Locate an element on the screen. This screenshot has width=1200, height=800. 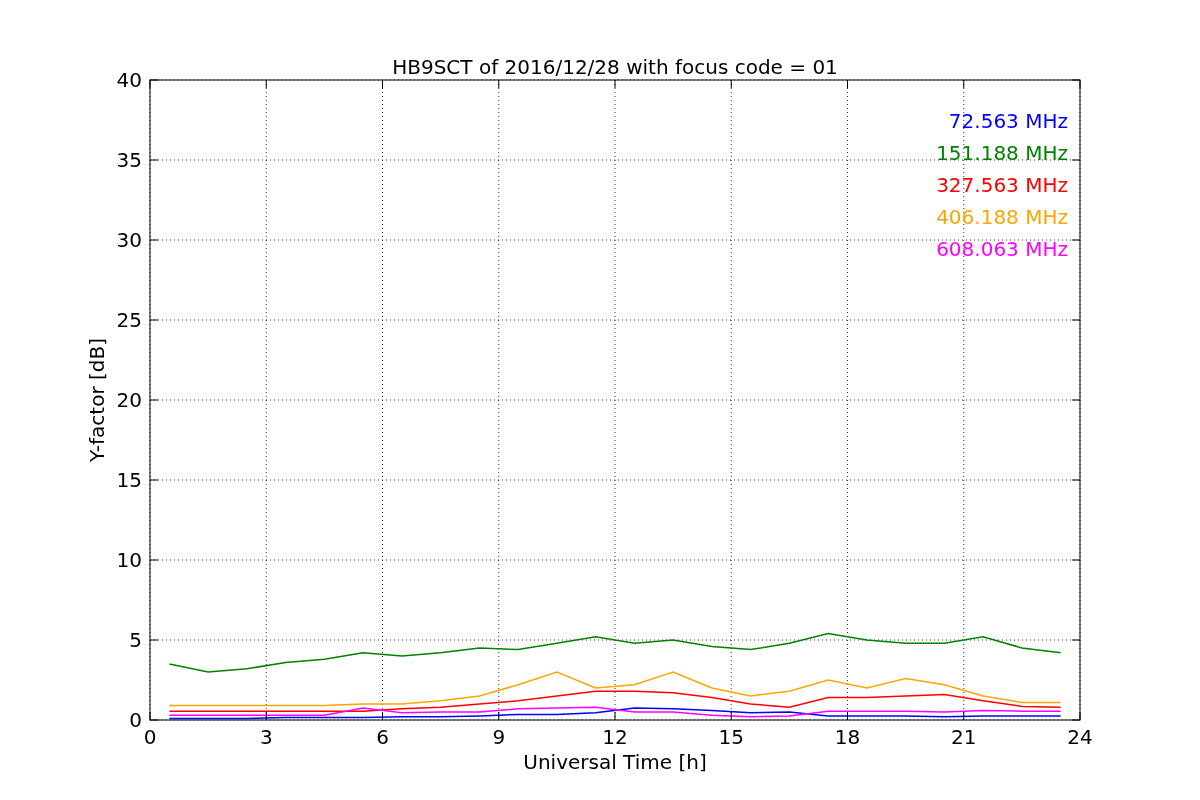
x-tick-label: 18 is located at coordinates (847, 737).